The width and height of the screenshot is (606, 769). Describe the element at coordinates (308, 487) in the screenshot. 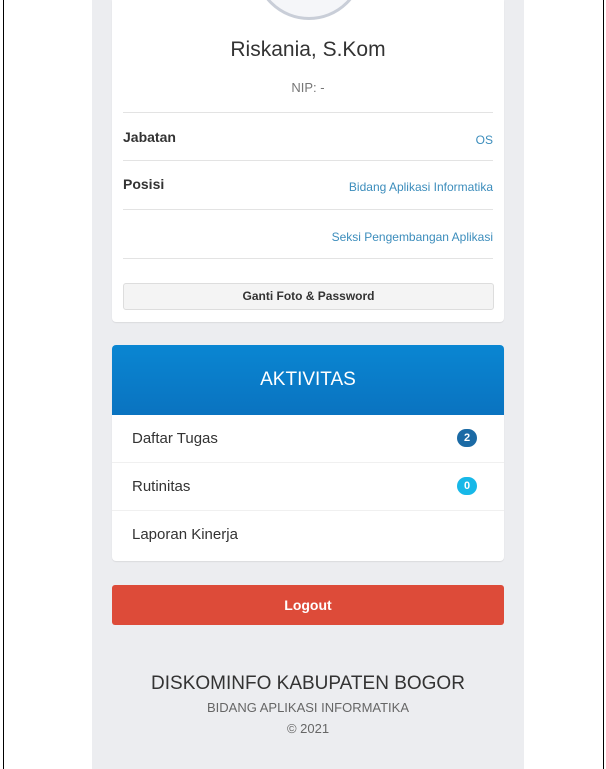

I see `activity-item-rutinitas: Rutinitas 0` at that location.